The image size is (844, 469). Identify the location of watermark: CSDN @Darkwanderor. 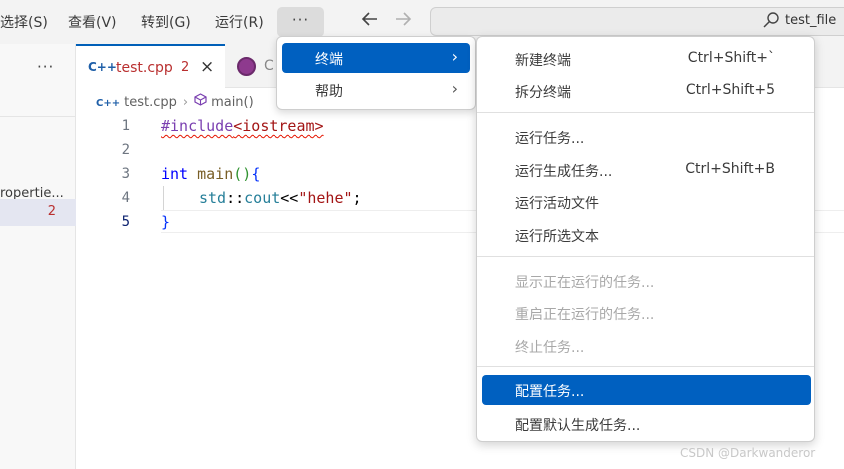
(748, 453).